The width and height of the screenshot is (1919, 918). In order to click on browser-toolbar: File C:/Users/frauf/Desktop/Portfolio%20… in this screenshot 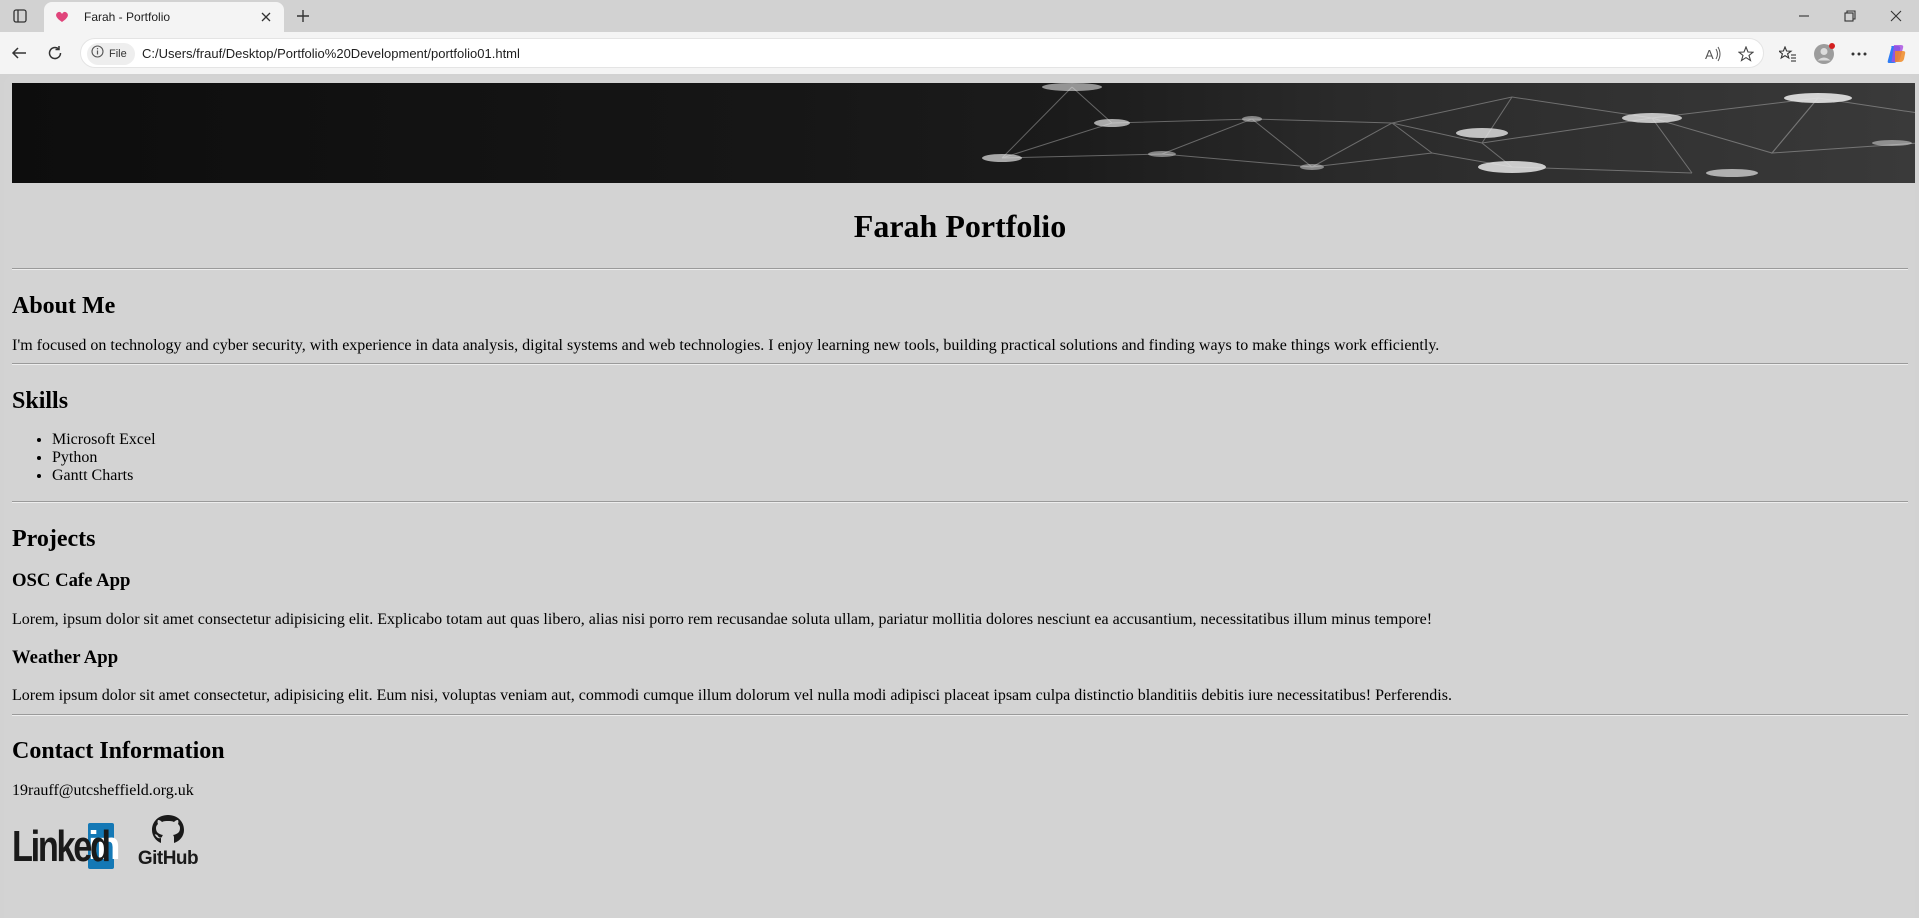, I will do `click(959, 53)`.